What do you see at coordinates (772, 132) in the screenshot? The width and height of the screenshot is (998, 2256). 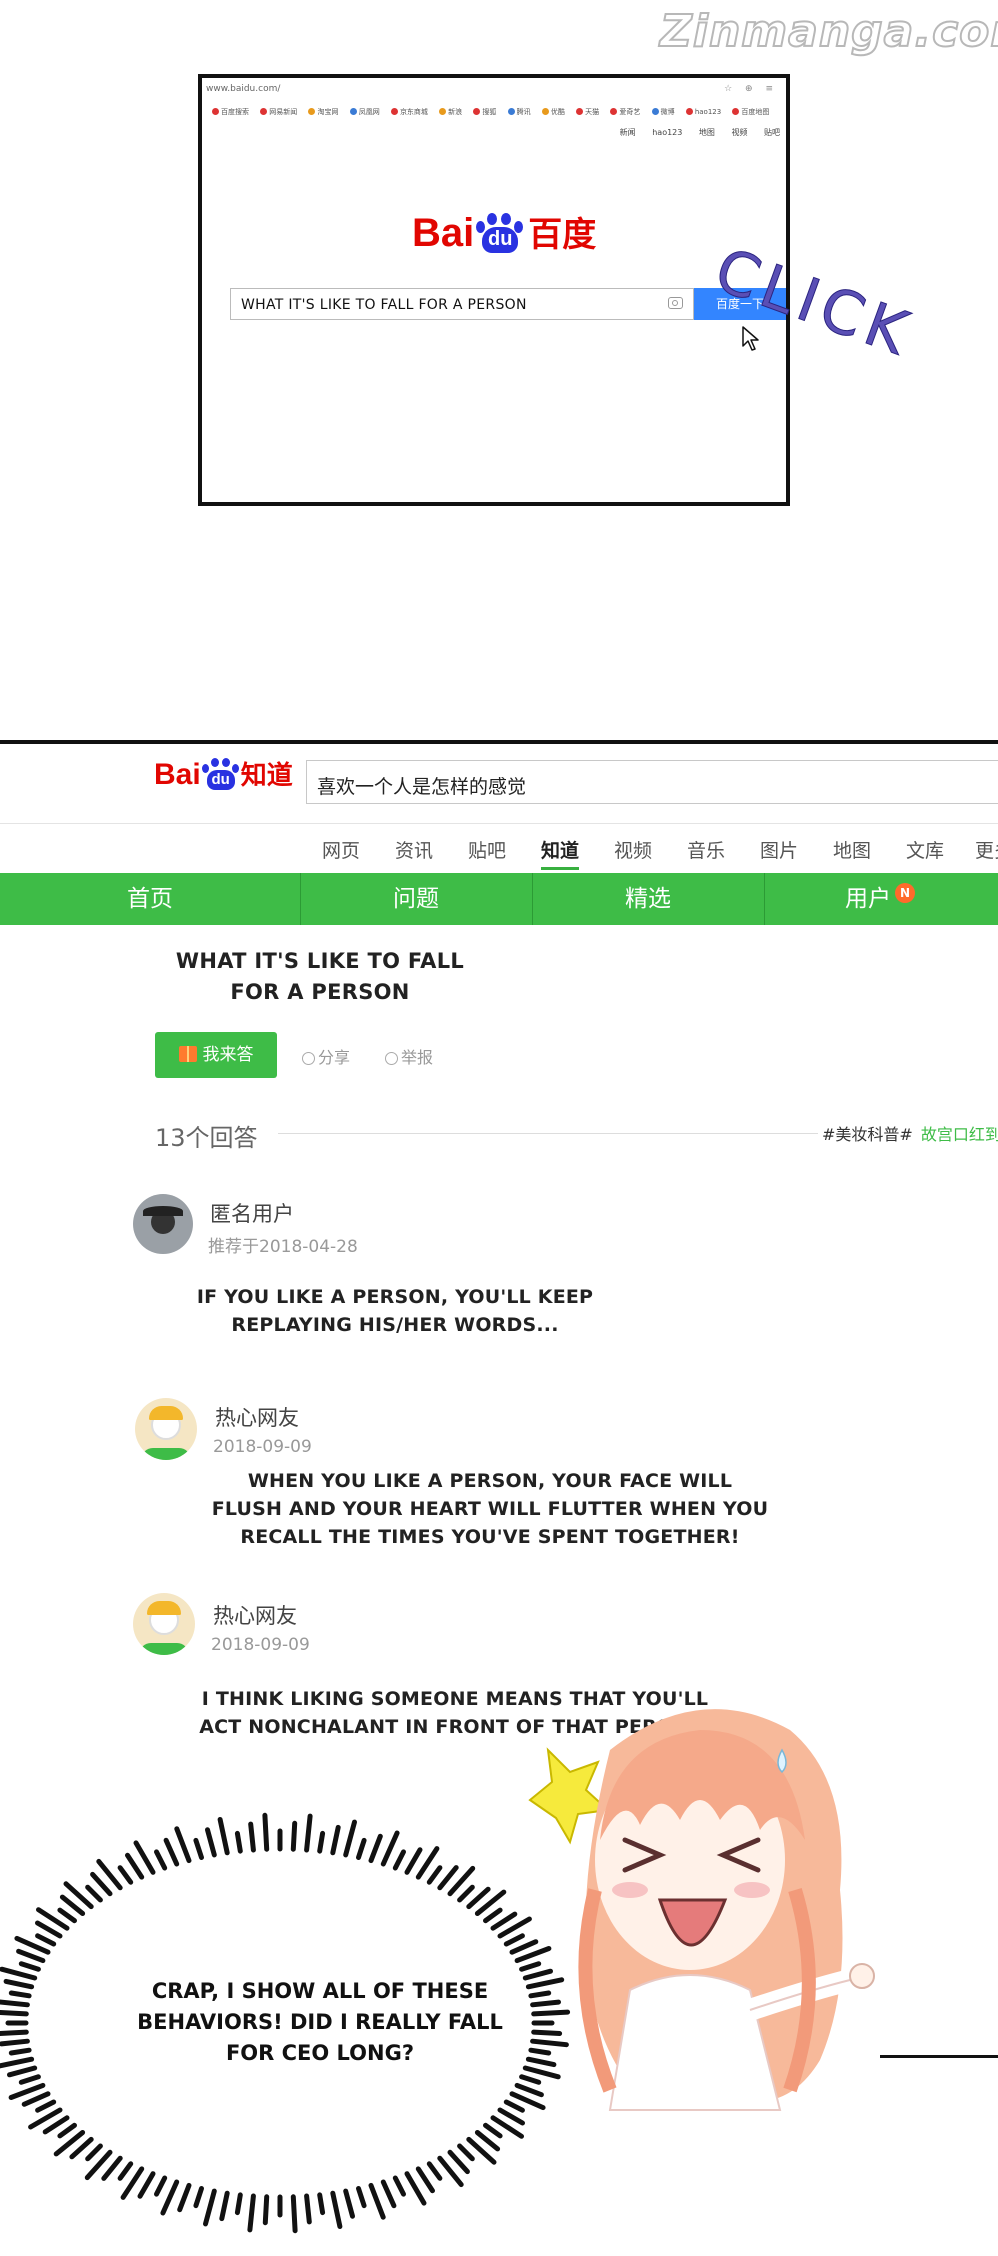 I see `top-nav-tieba: 贴吧` at bounding box center [772, 132].